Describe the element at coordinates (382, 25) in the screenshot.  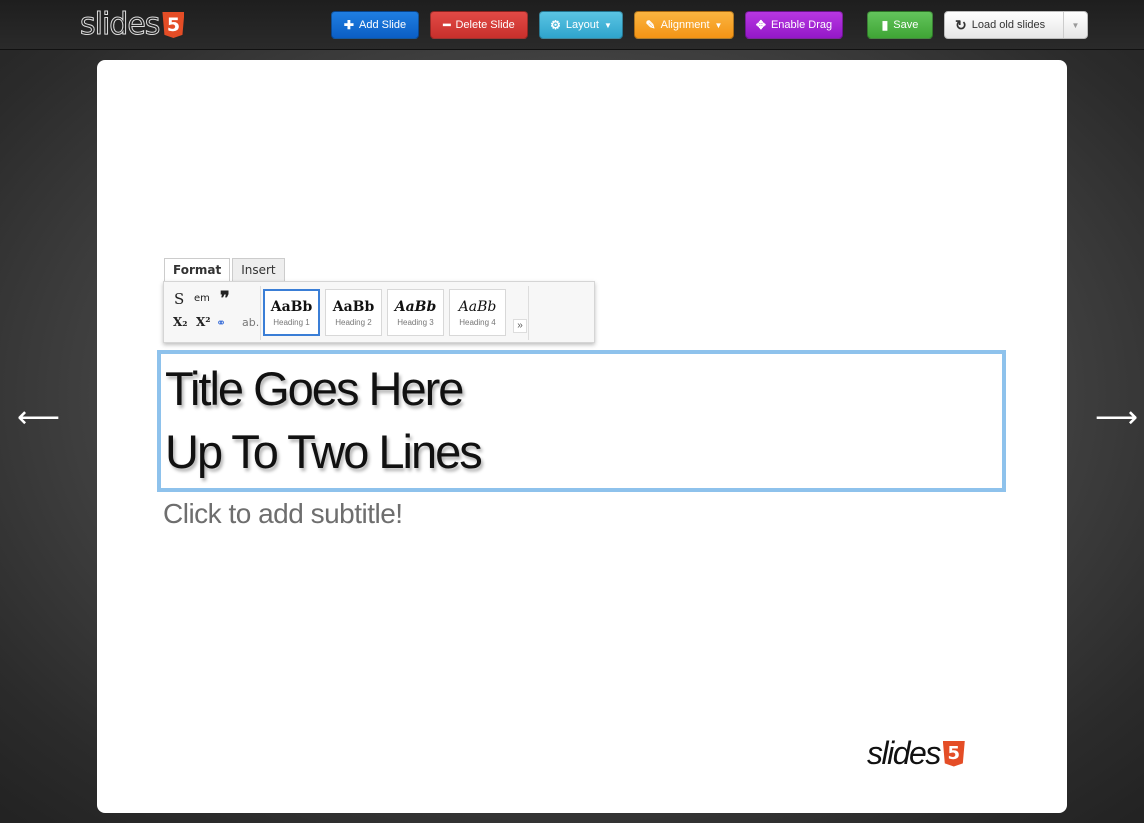
I see `add-slide-label: Add Slide` at that location.